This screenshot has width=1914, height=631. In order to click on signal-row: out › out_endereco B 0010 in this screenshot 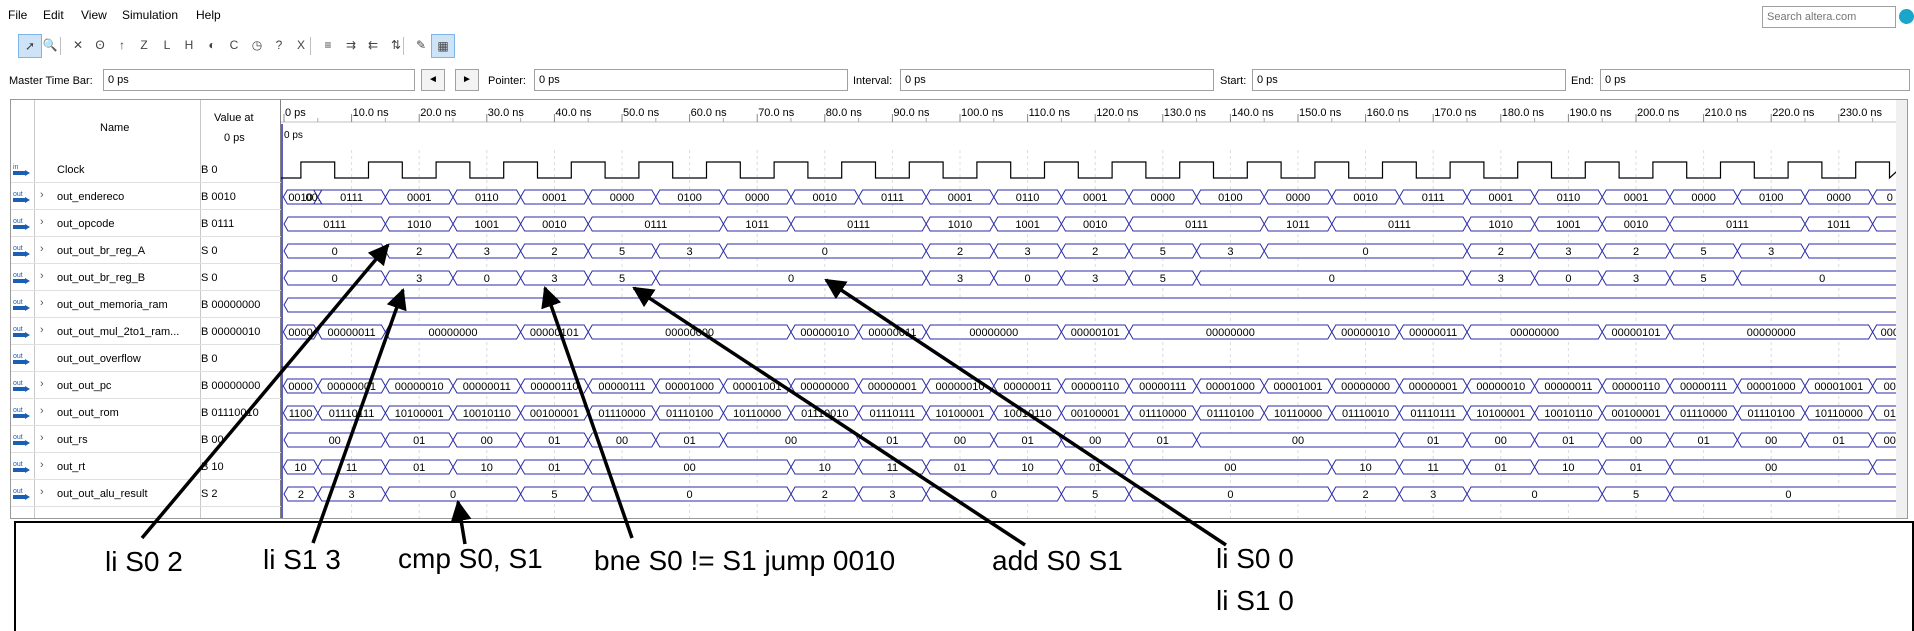, I will do `click(146, 197)`.